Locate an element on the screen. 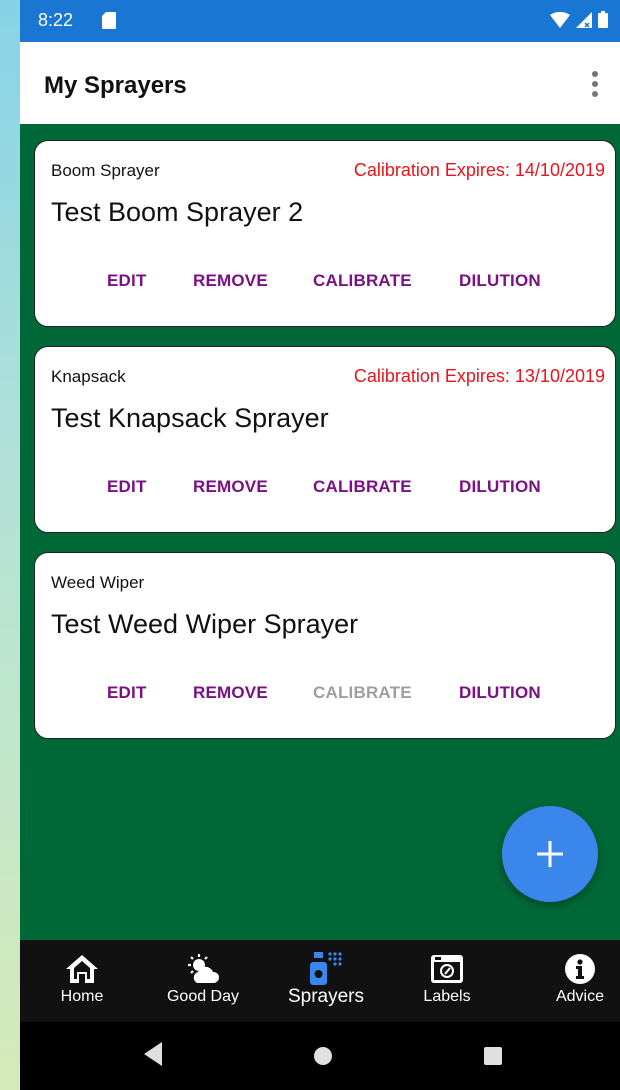  nav-label: Sprayers is located at coordinates (326, 996).